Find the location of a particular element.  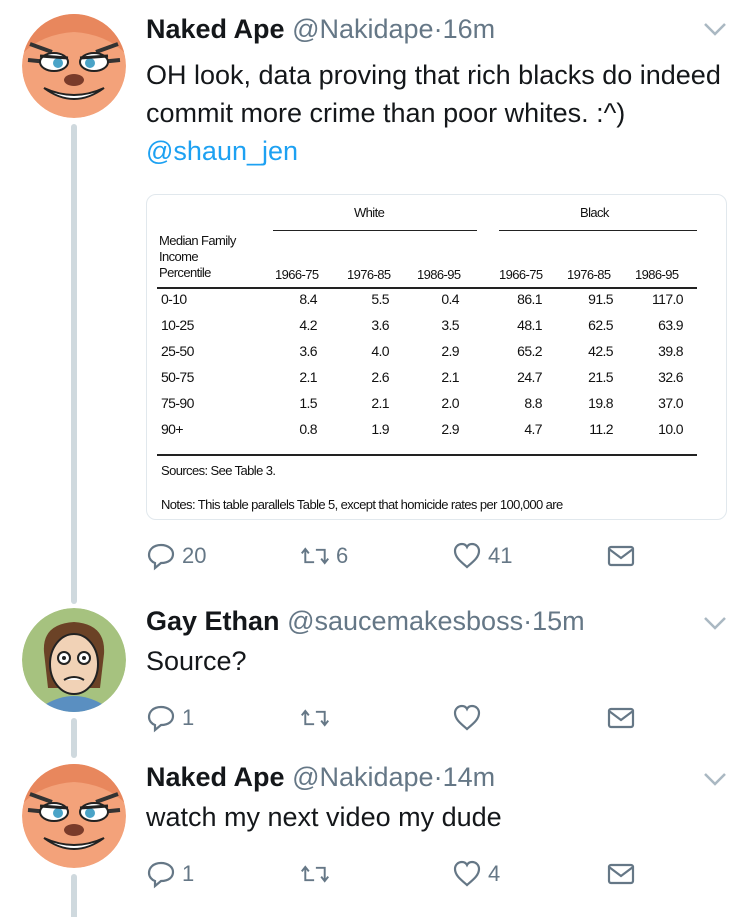

table-cell: 0.4 is located at coordinates (450, 299).